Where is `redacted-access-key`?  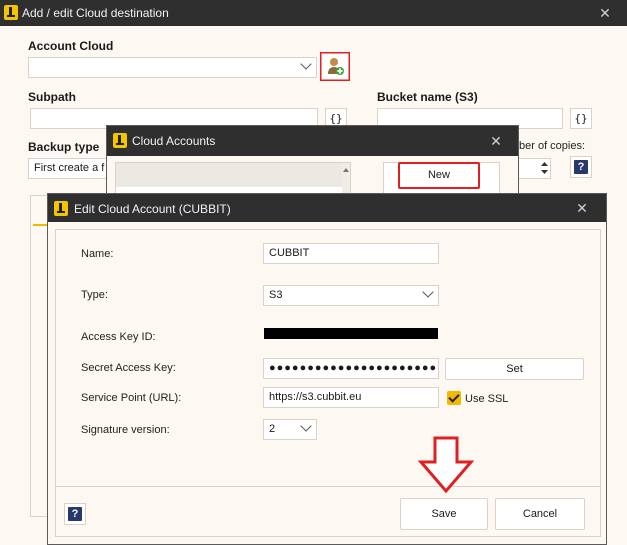
redacted-access-key is located at coordinates (351, 333).